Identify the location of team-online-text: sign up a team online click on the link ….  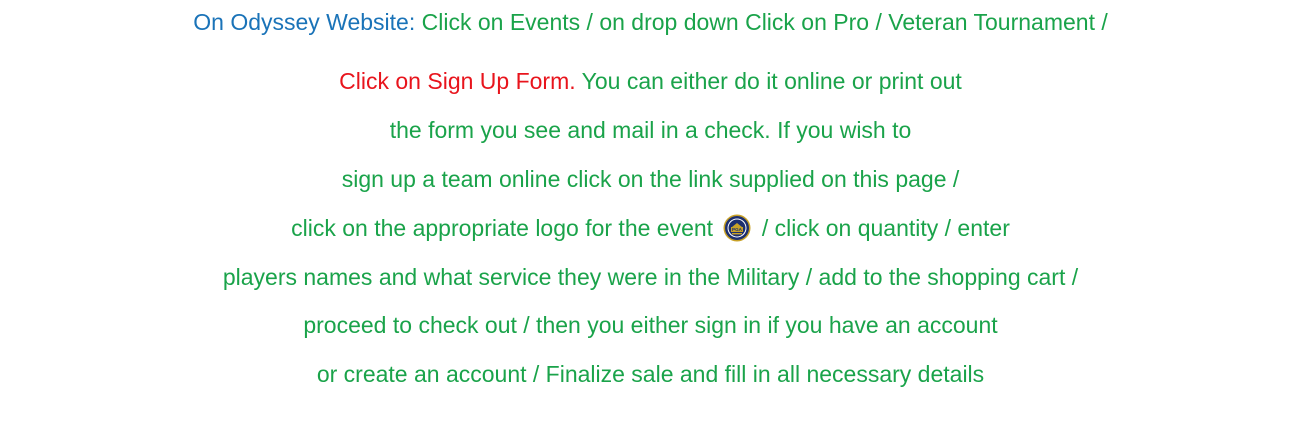
(650, 179).